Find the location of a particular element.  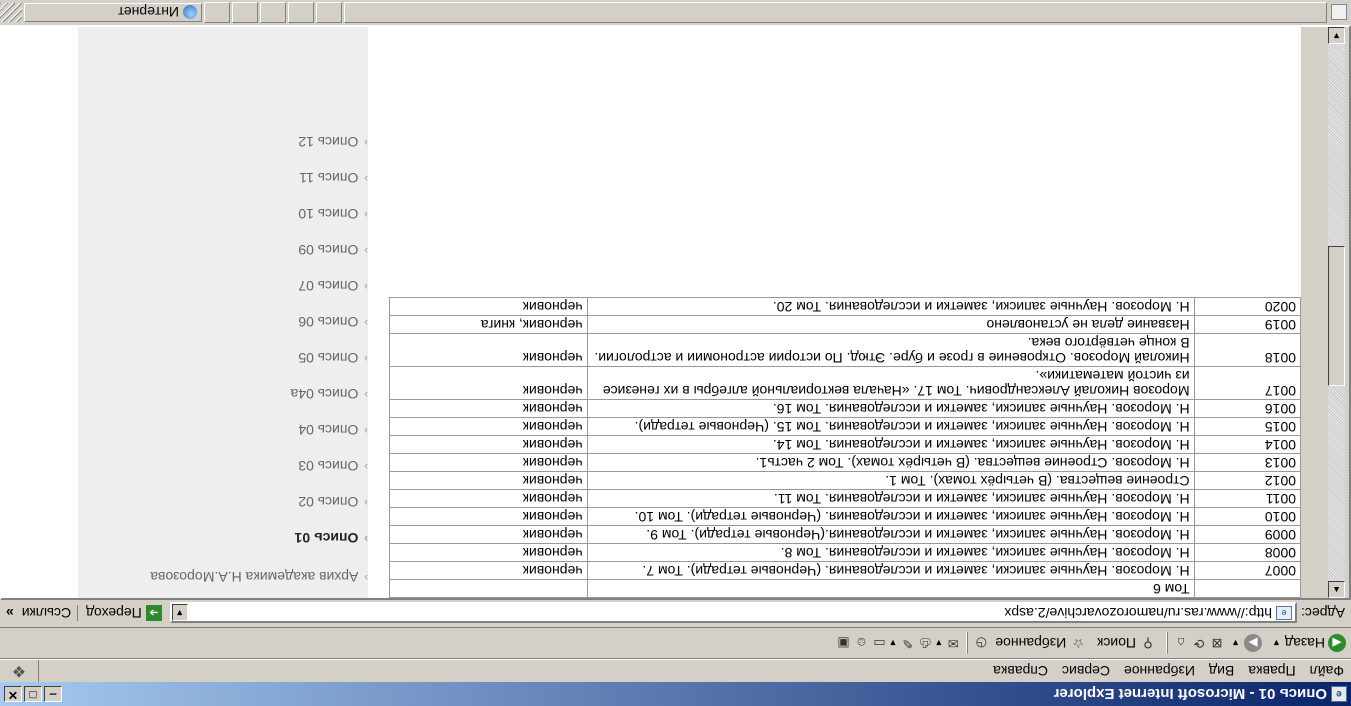

row-title: Название дела не установлено is located at coordinates (891, 324).